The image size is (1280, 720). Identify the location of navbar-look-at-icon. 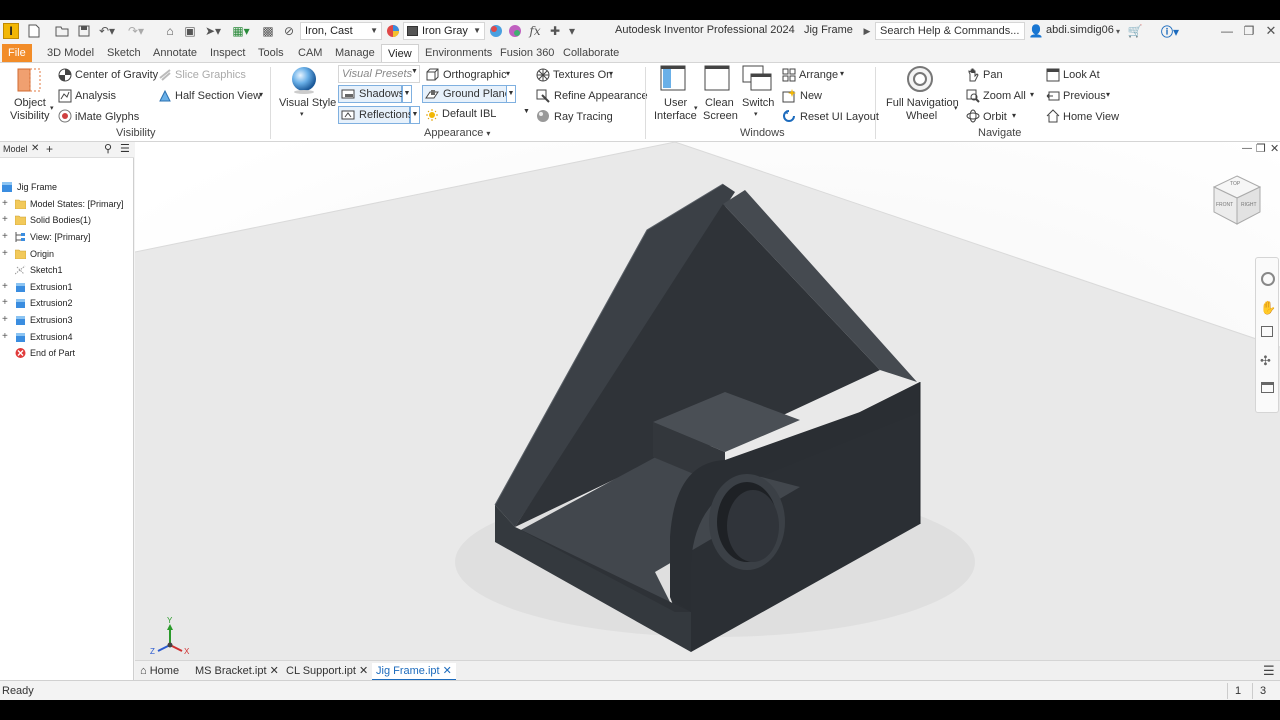
(1267, 387).